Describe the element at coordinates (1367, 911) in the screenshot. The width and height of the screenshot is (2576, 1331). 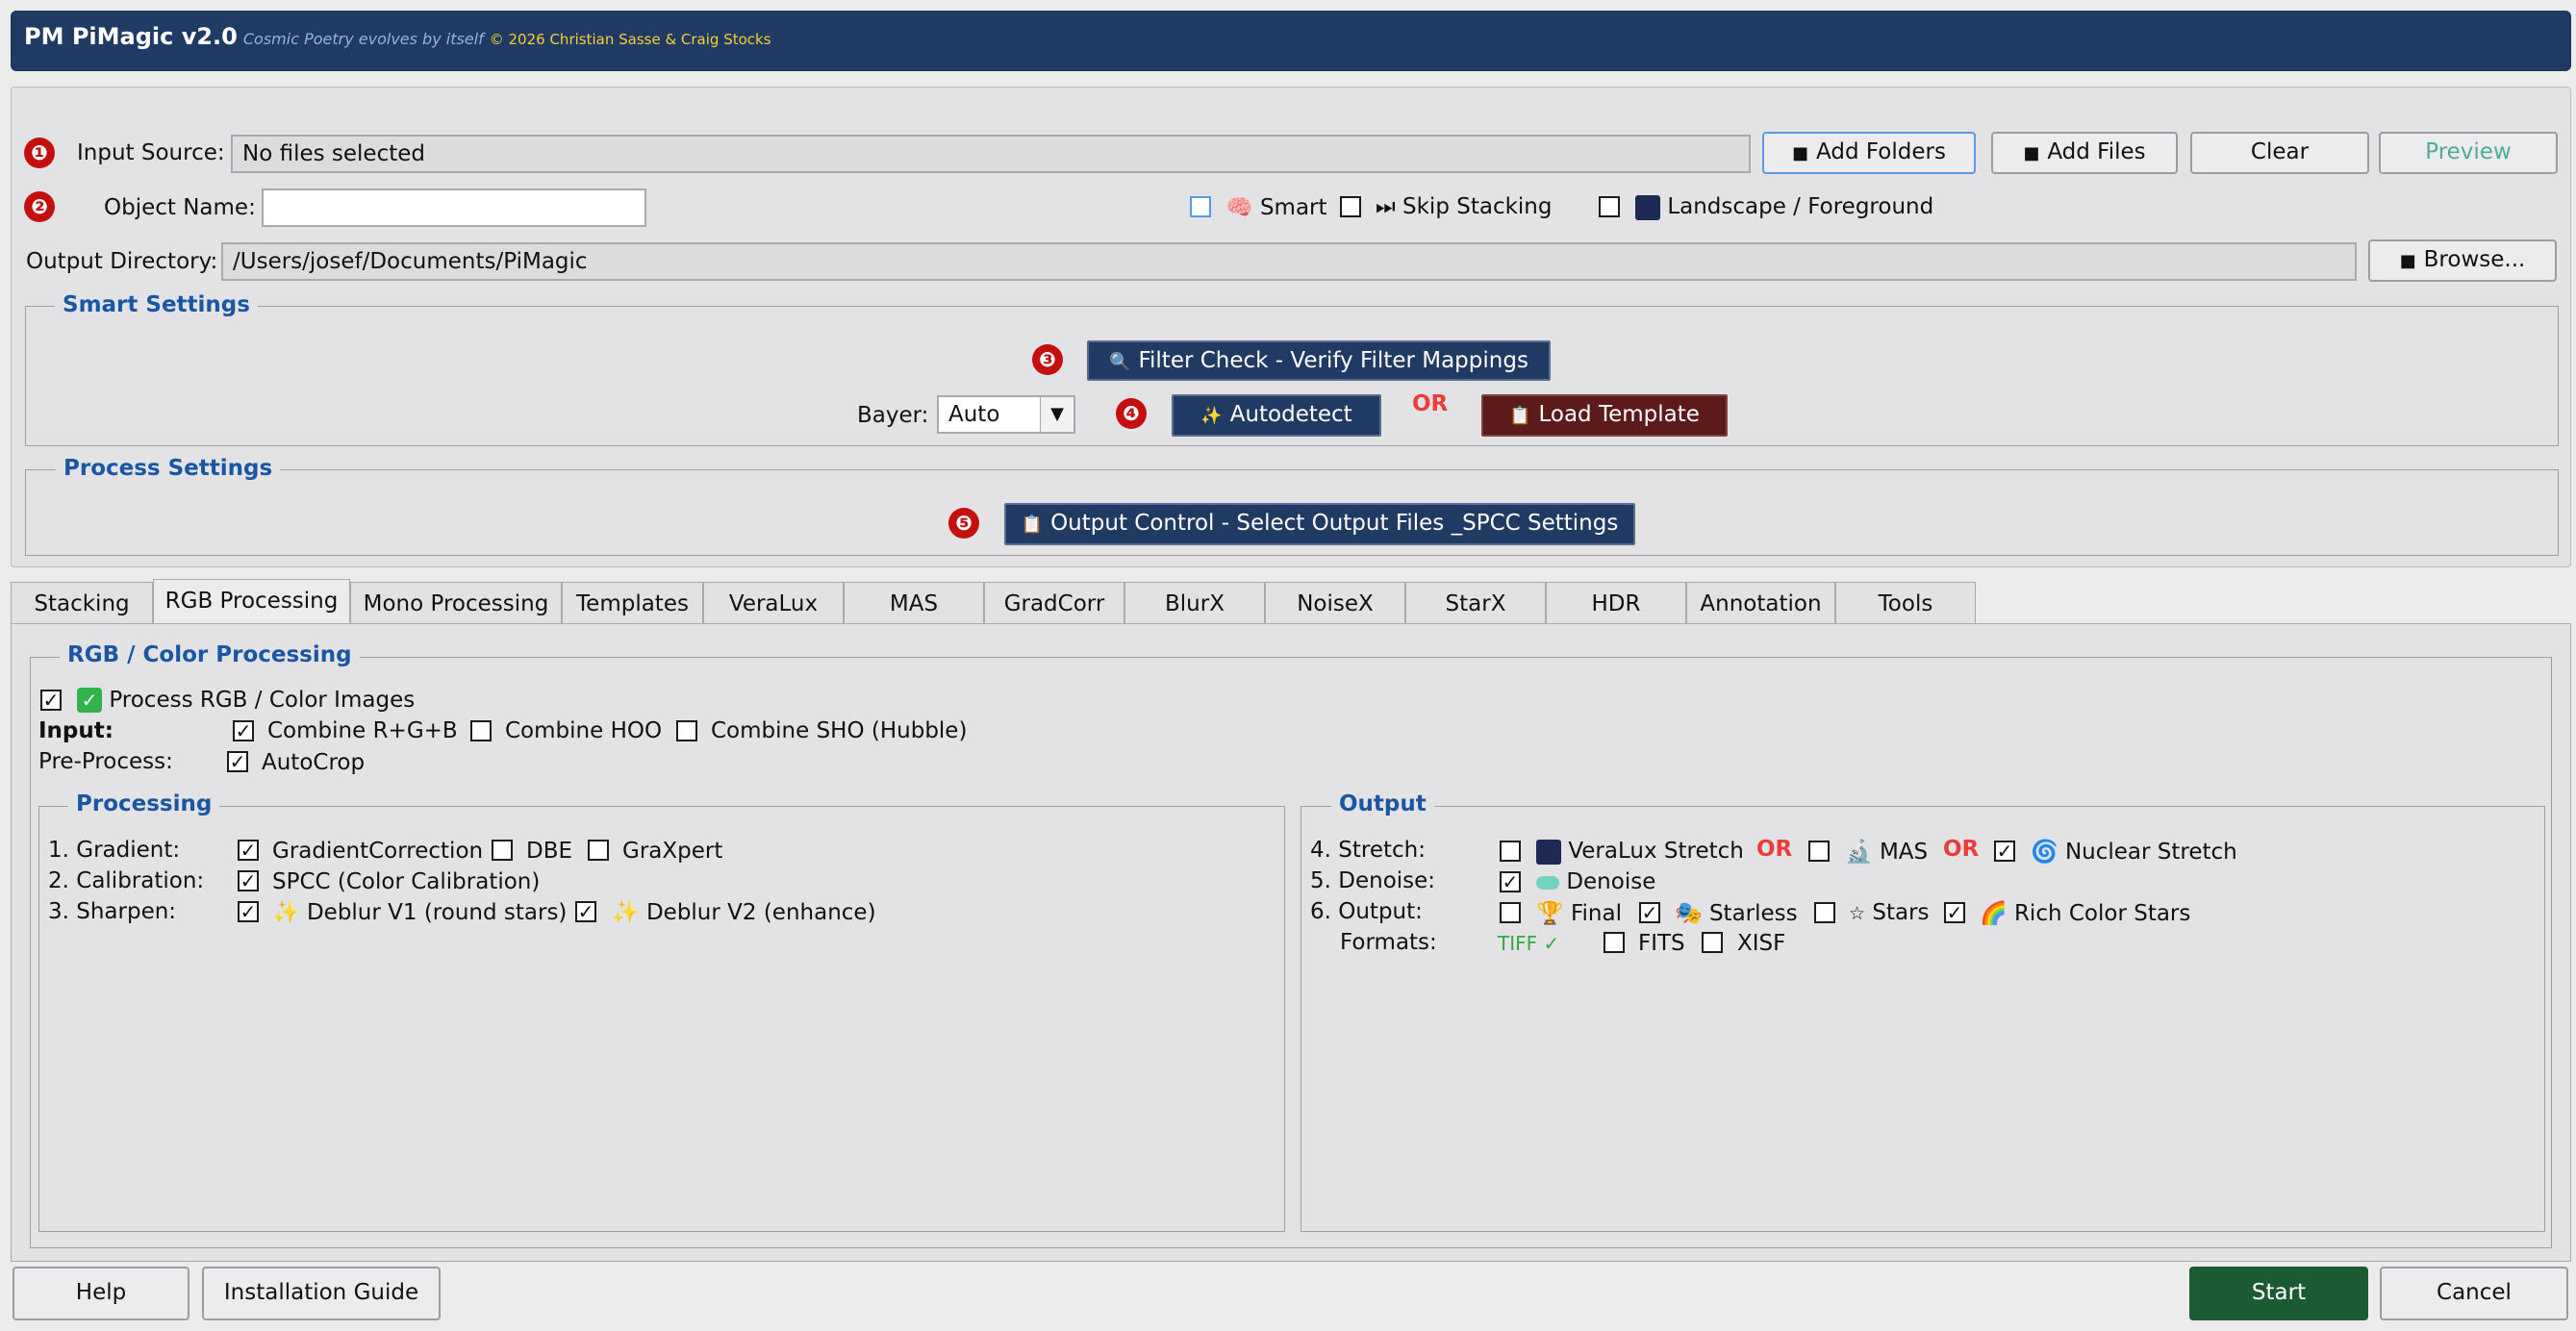
I see `output-label: 6. Output:` at that location.